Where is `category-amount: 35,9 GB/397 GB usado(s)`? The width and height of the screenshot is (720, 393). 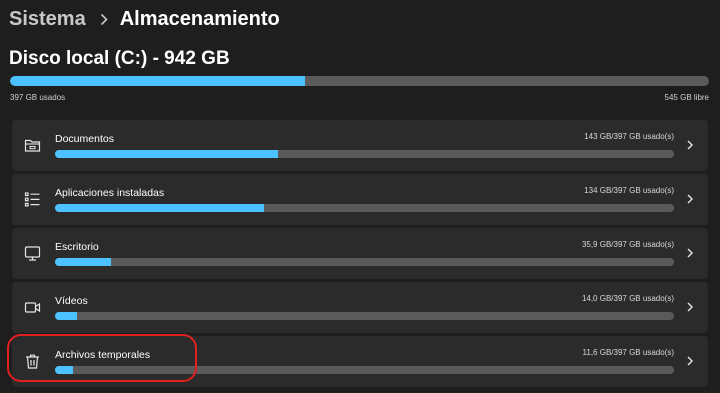 category-amount: 35,9 GB/397 GB usado(s) is located at coordinates (627, 244).